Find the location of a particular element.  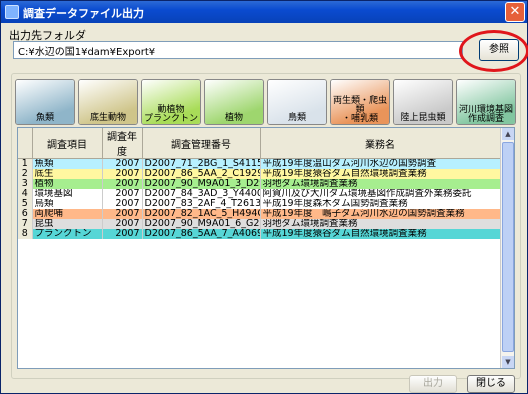

table-cell: 環境基図 is located at coordinates (67, 194).